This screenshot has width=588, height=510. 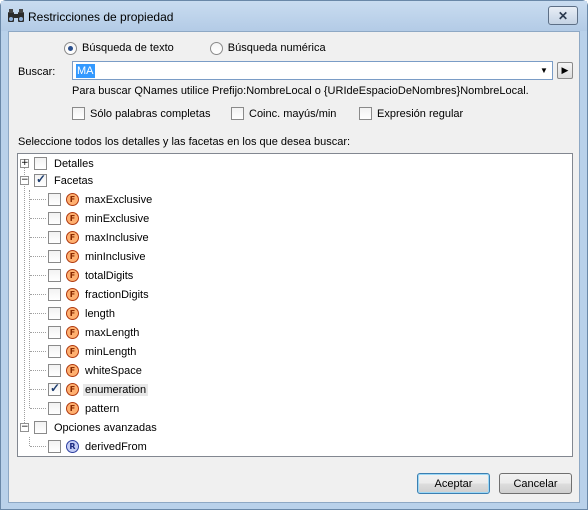 I want to click on numeric-search-label: Búsqueda numérica, so click(x=276, y=48).